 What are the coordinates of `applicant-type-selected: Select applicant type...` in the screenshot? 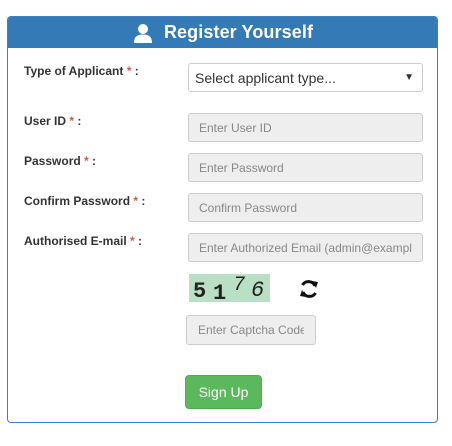 It's located at (265, 77).